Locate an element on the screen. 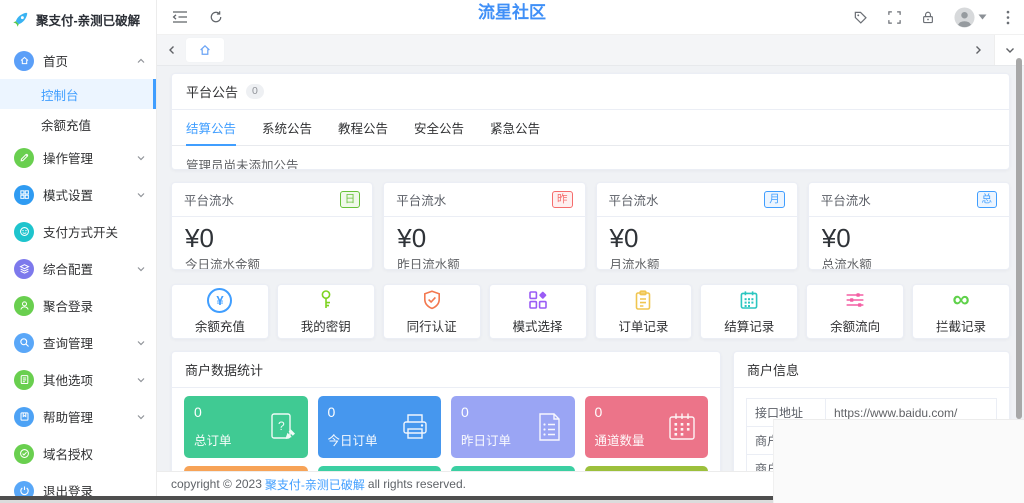 The height and width of the screenshot is (503, 1024). tag-icon is located at coordinates (860, 17).